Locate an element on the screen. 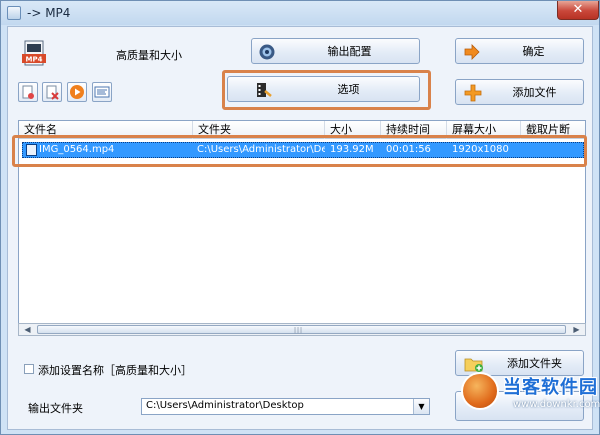  row-highlight-frame is located at coordinates (299, 151).